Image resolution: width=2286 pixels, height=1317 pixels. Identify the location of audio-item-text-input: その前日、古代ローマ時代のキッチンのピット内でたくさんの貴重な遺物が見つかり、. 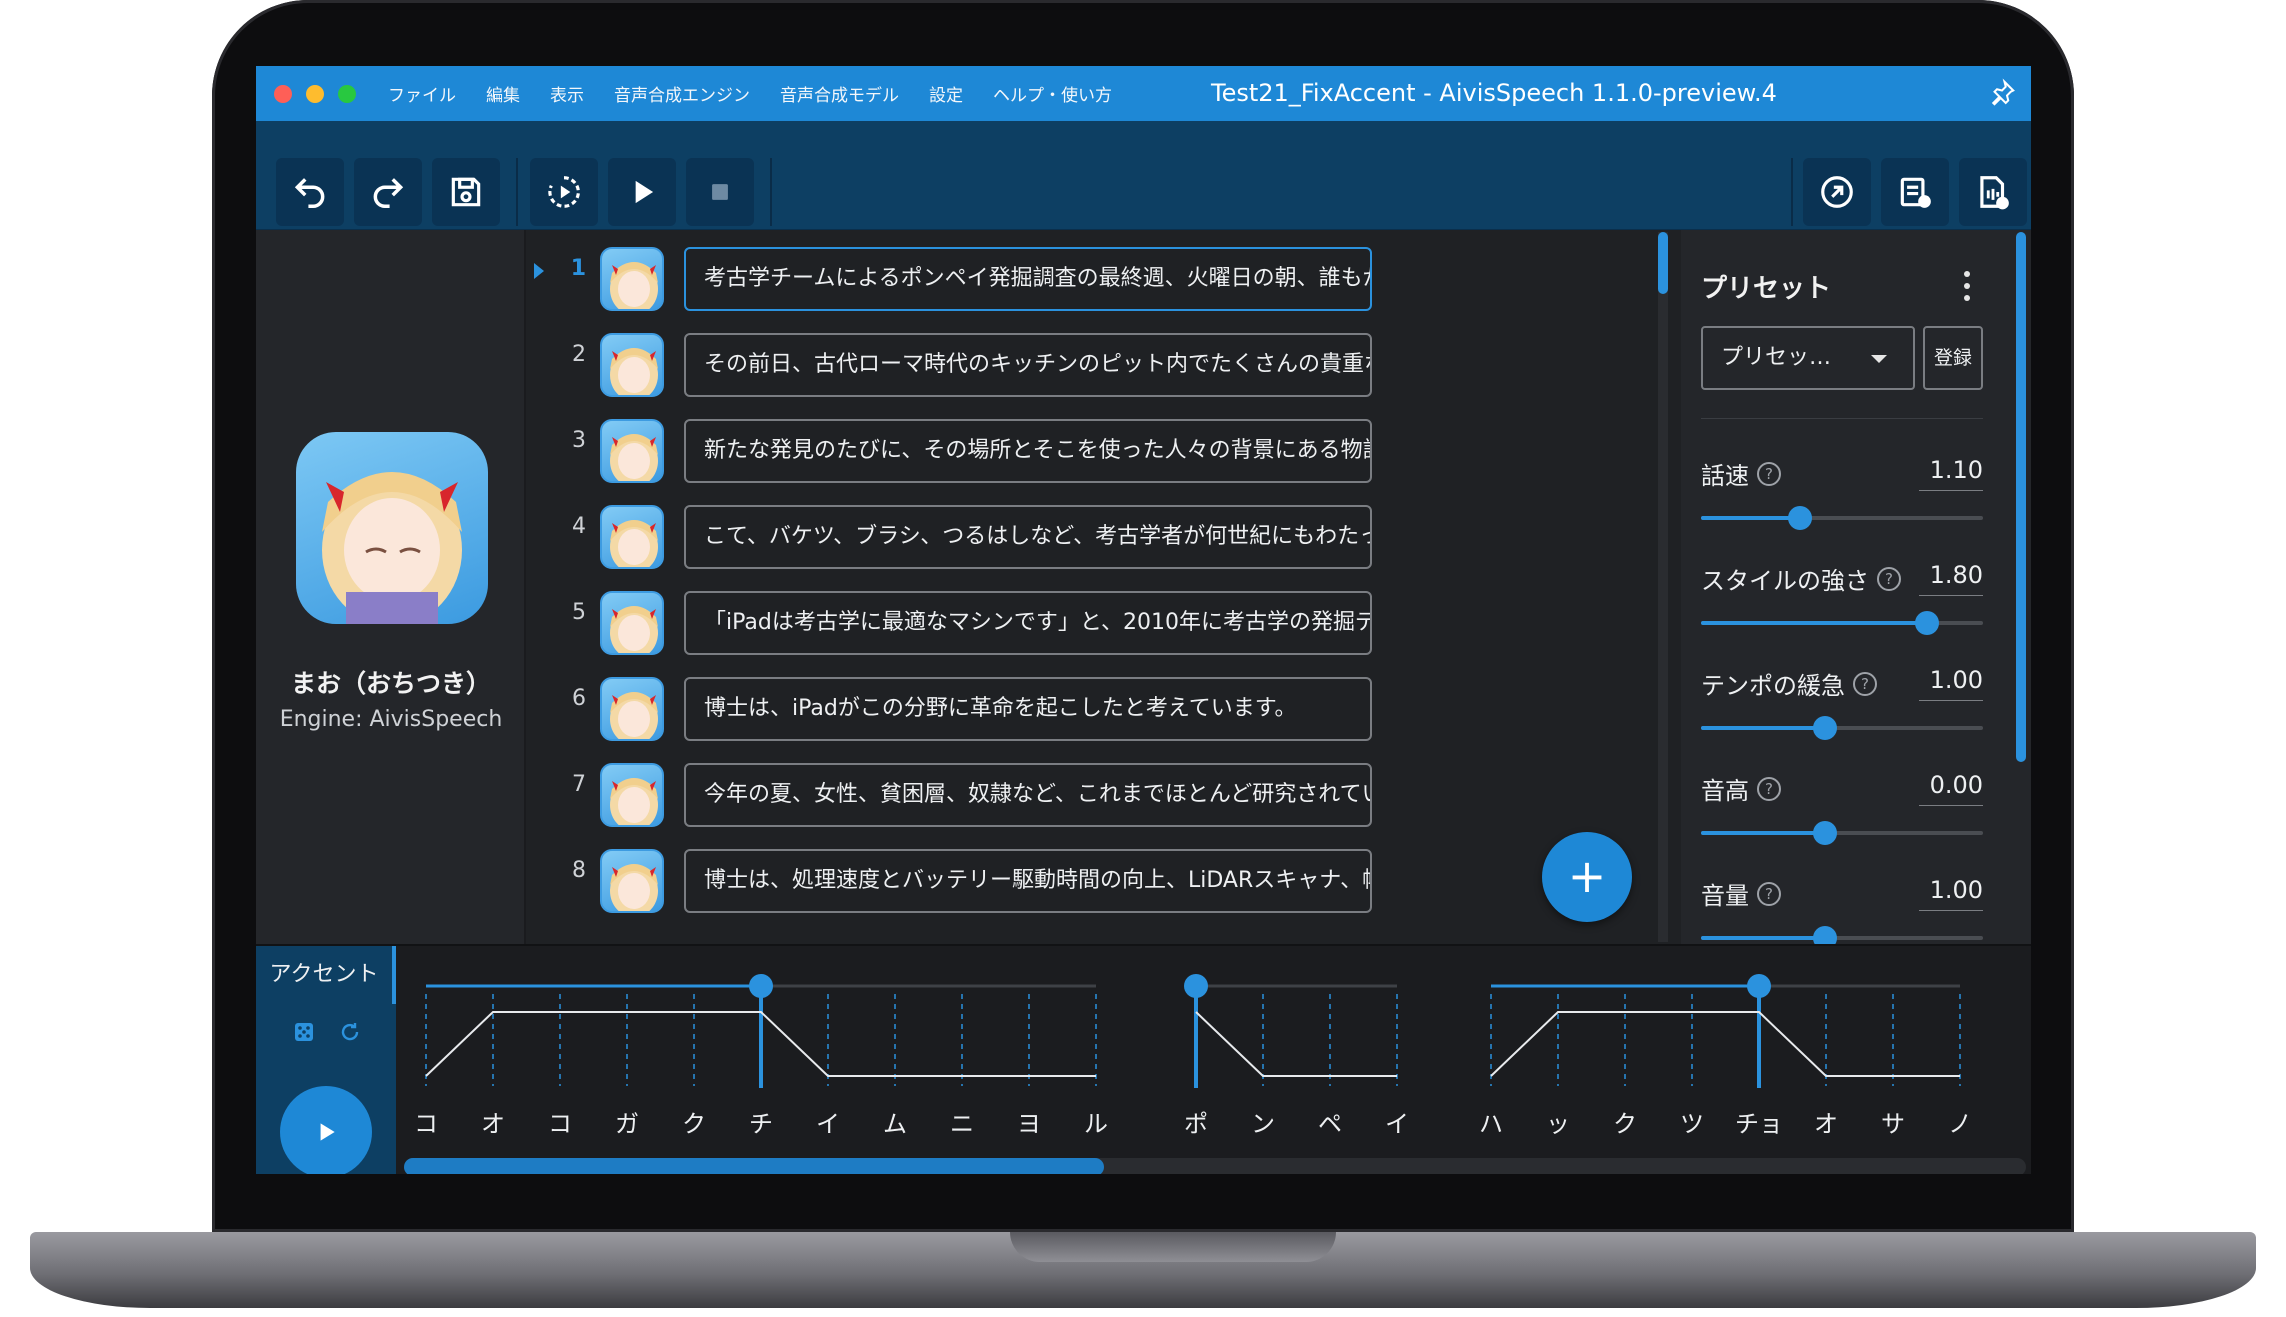
(1028, 365).